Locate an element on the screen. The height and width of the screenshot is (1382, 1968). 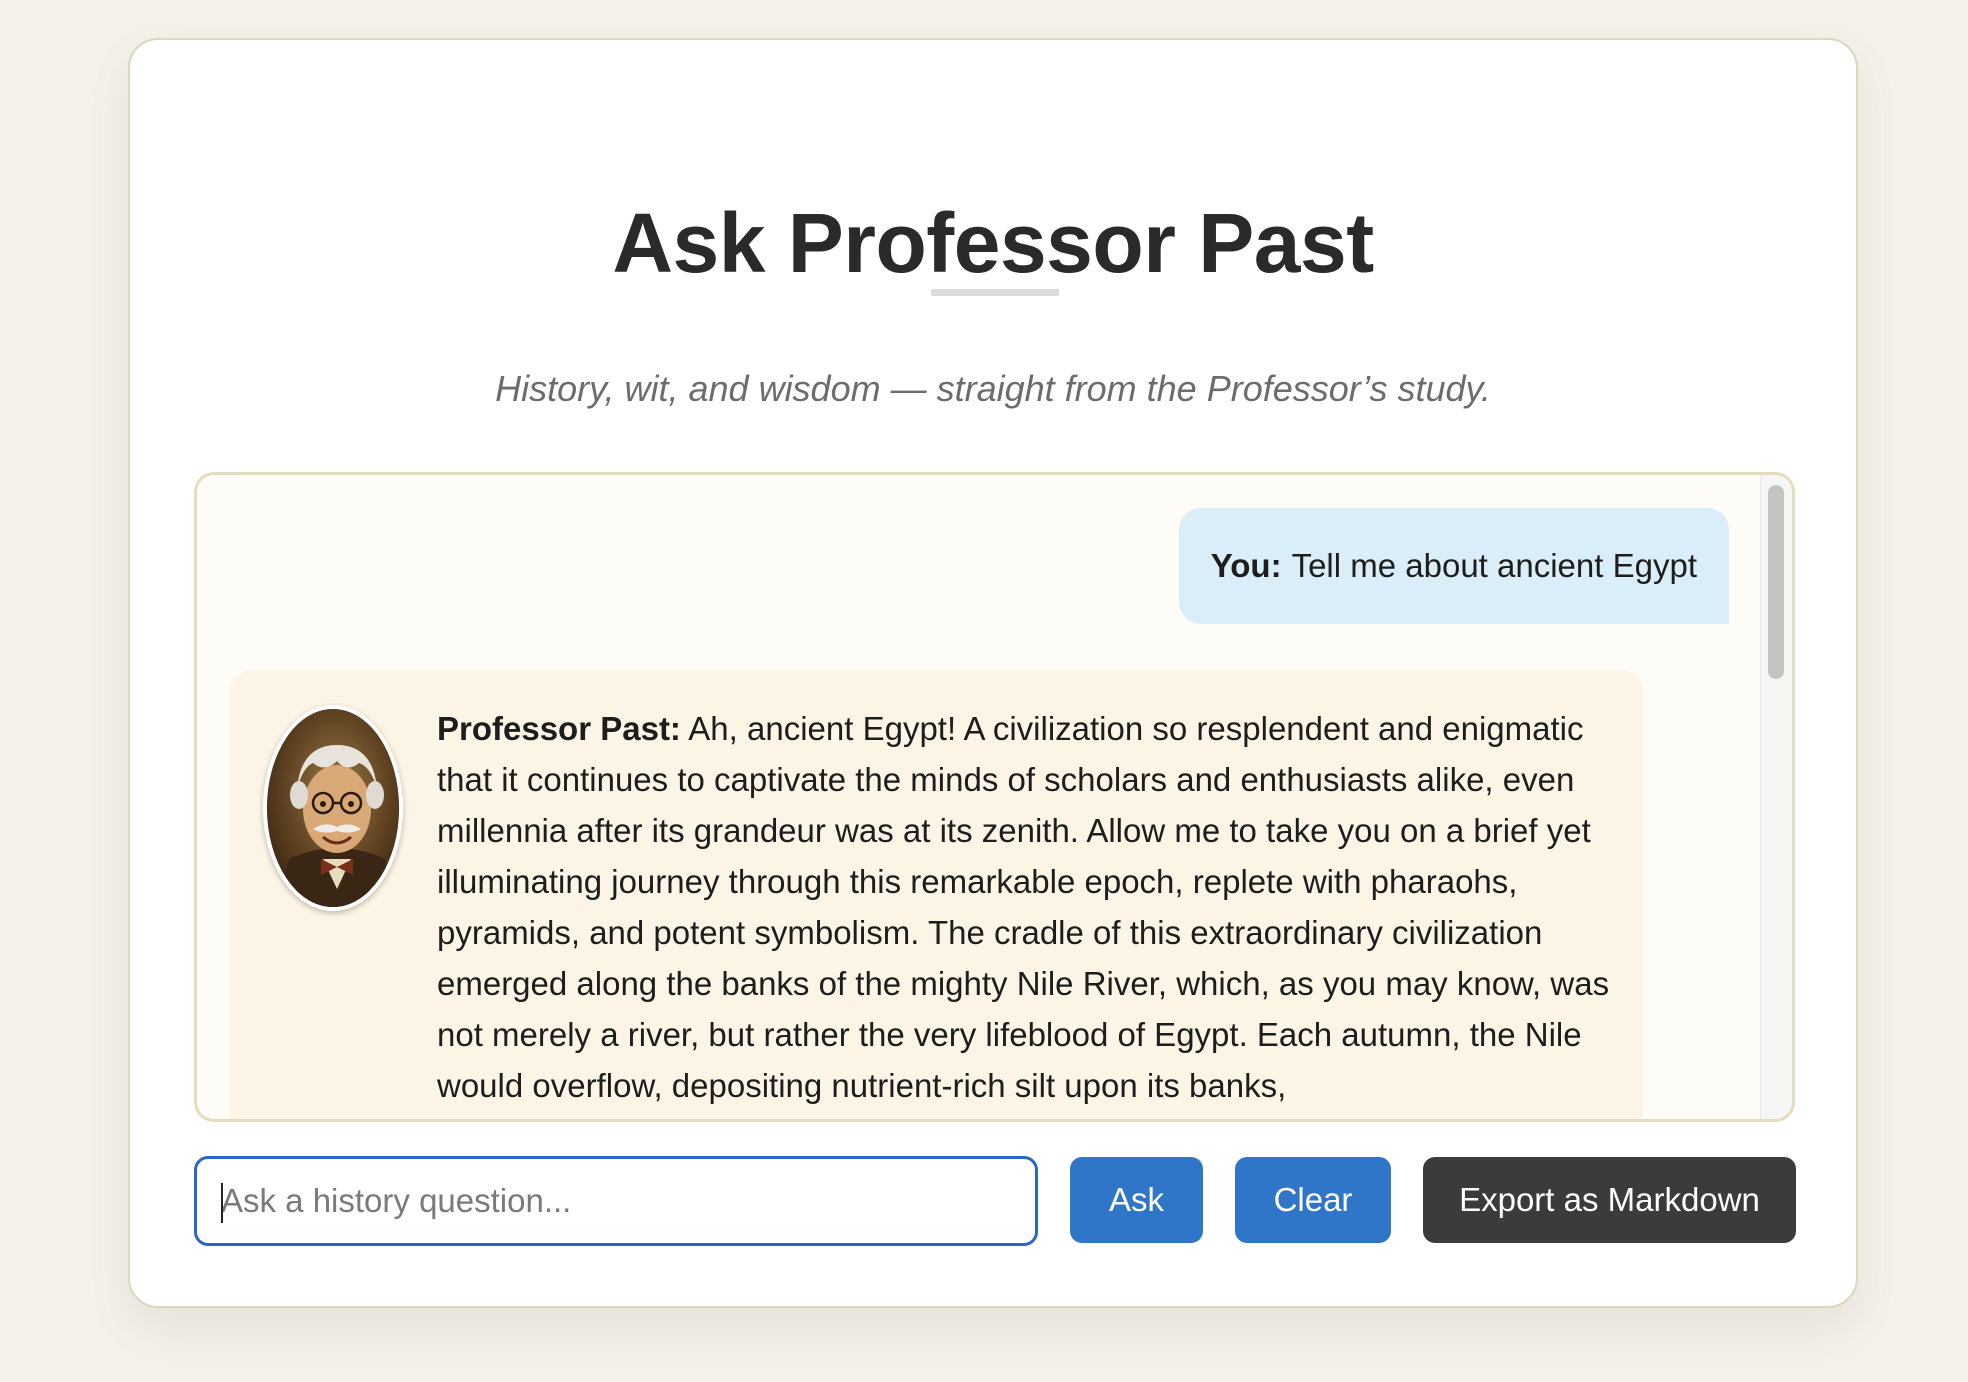
export-markdown-button: Export as Markdown is located at coordinates (1609, 1200).